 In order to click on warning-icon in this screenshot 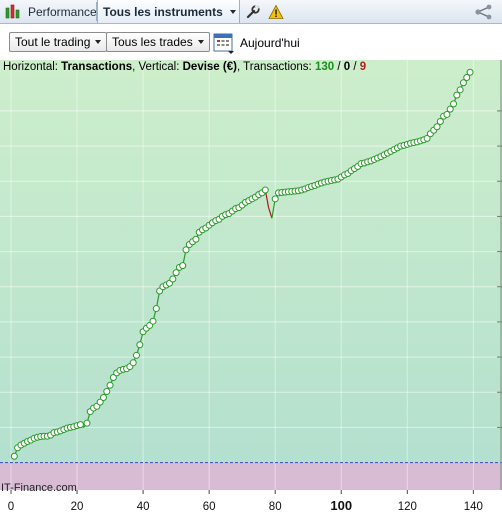, I will do `click(276, 11)`.